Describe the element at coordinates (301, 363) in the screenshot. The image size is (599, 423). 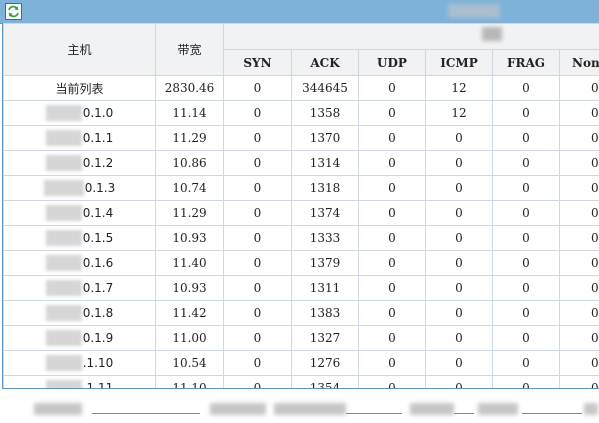
I see `table-row: .1.10 10.54 0 1276 0 0 0 0` at that location.